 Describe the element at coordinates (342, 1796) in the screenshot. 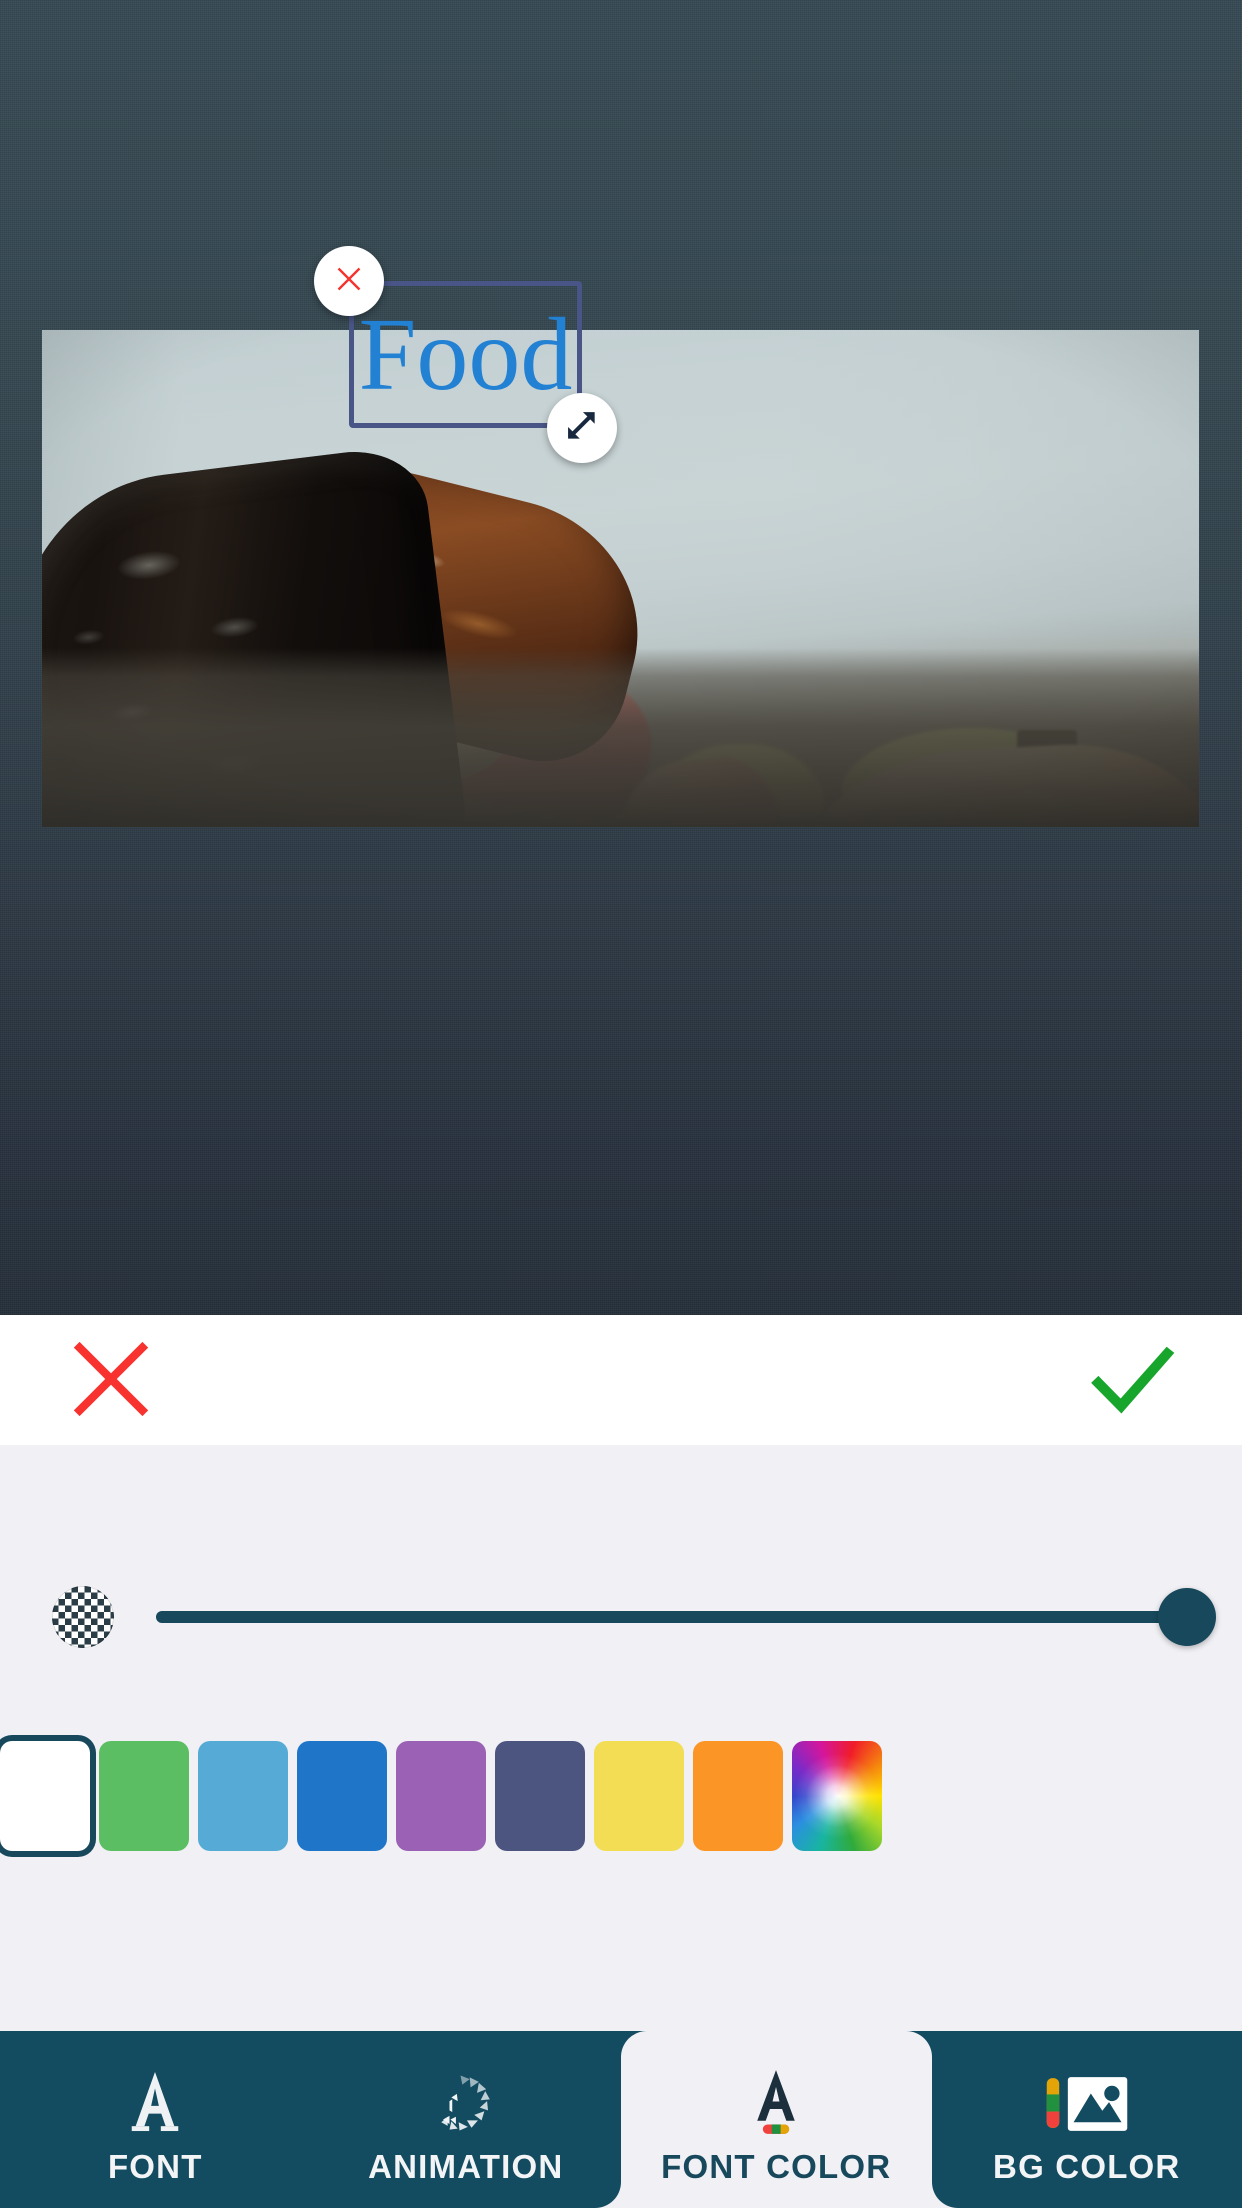

I see `swatch-blue-chip` at that location.